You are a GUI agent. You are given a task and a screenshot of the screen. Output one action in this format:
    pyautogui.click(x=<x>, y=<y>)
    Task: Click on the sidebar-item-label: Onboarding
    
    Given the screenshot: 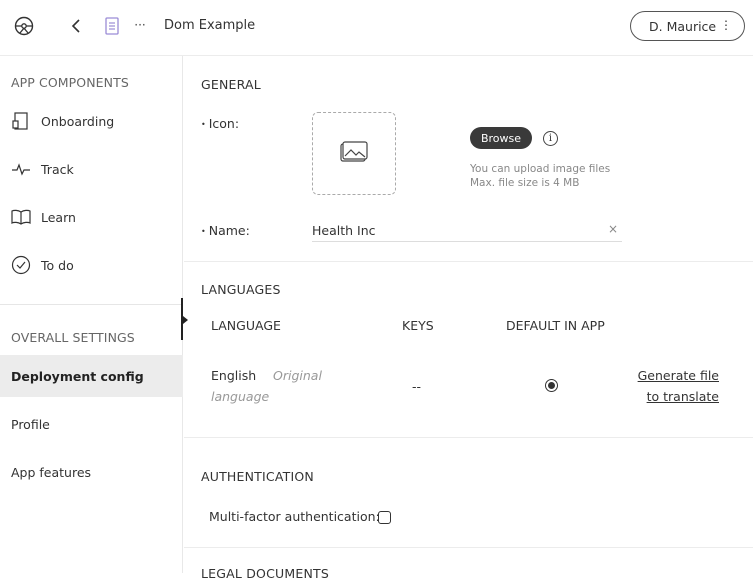 What is the action you would take?
    pyautogui.click(x=78, y=121)
    